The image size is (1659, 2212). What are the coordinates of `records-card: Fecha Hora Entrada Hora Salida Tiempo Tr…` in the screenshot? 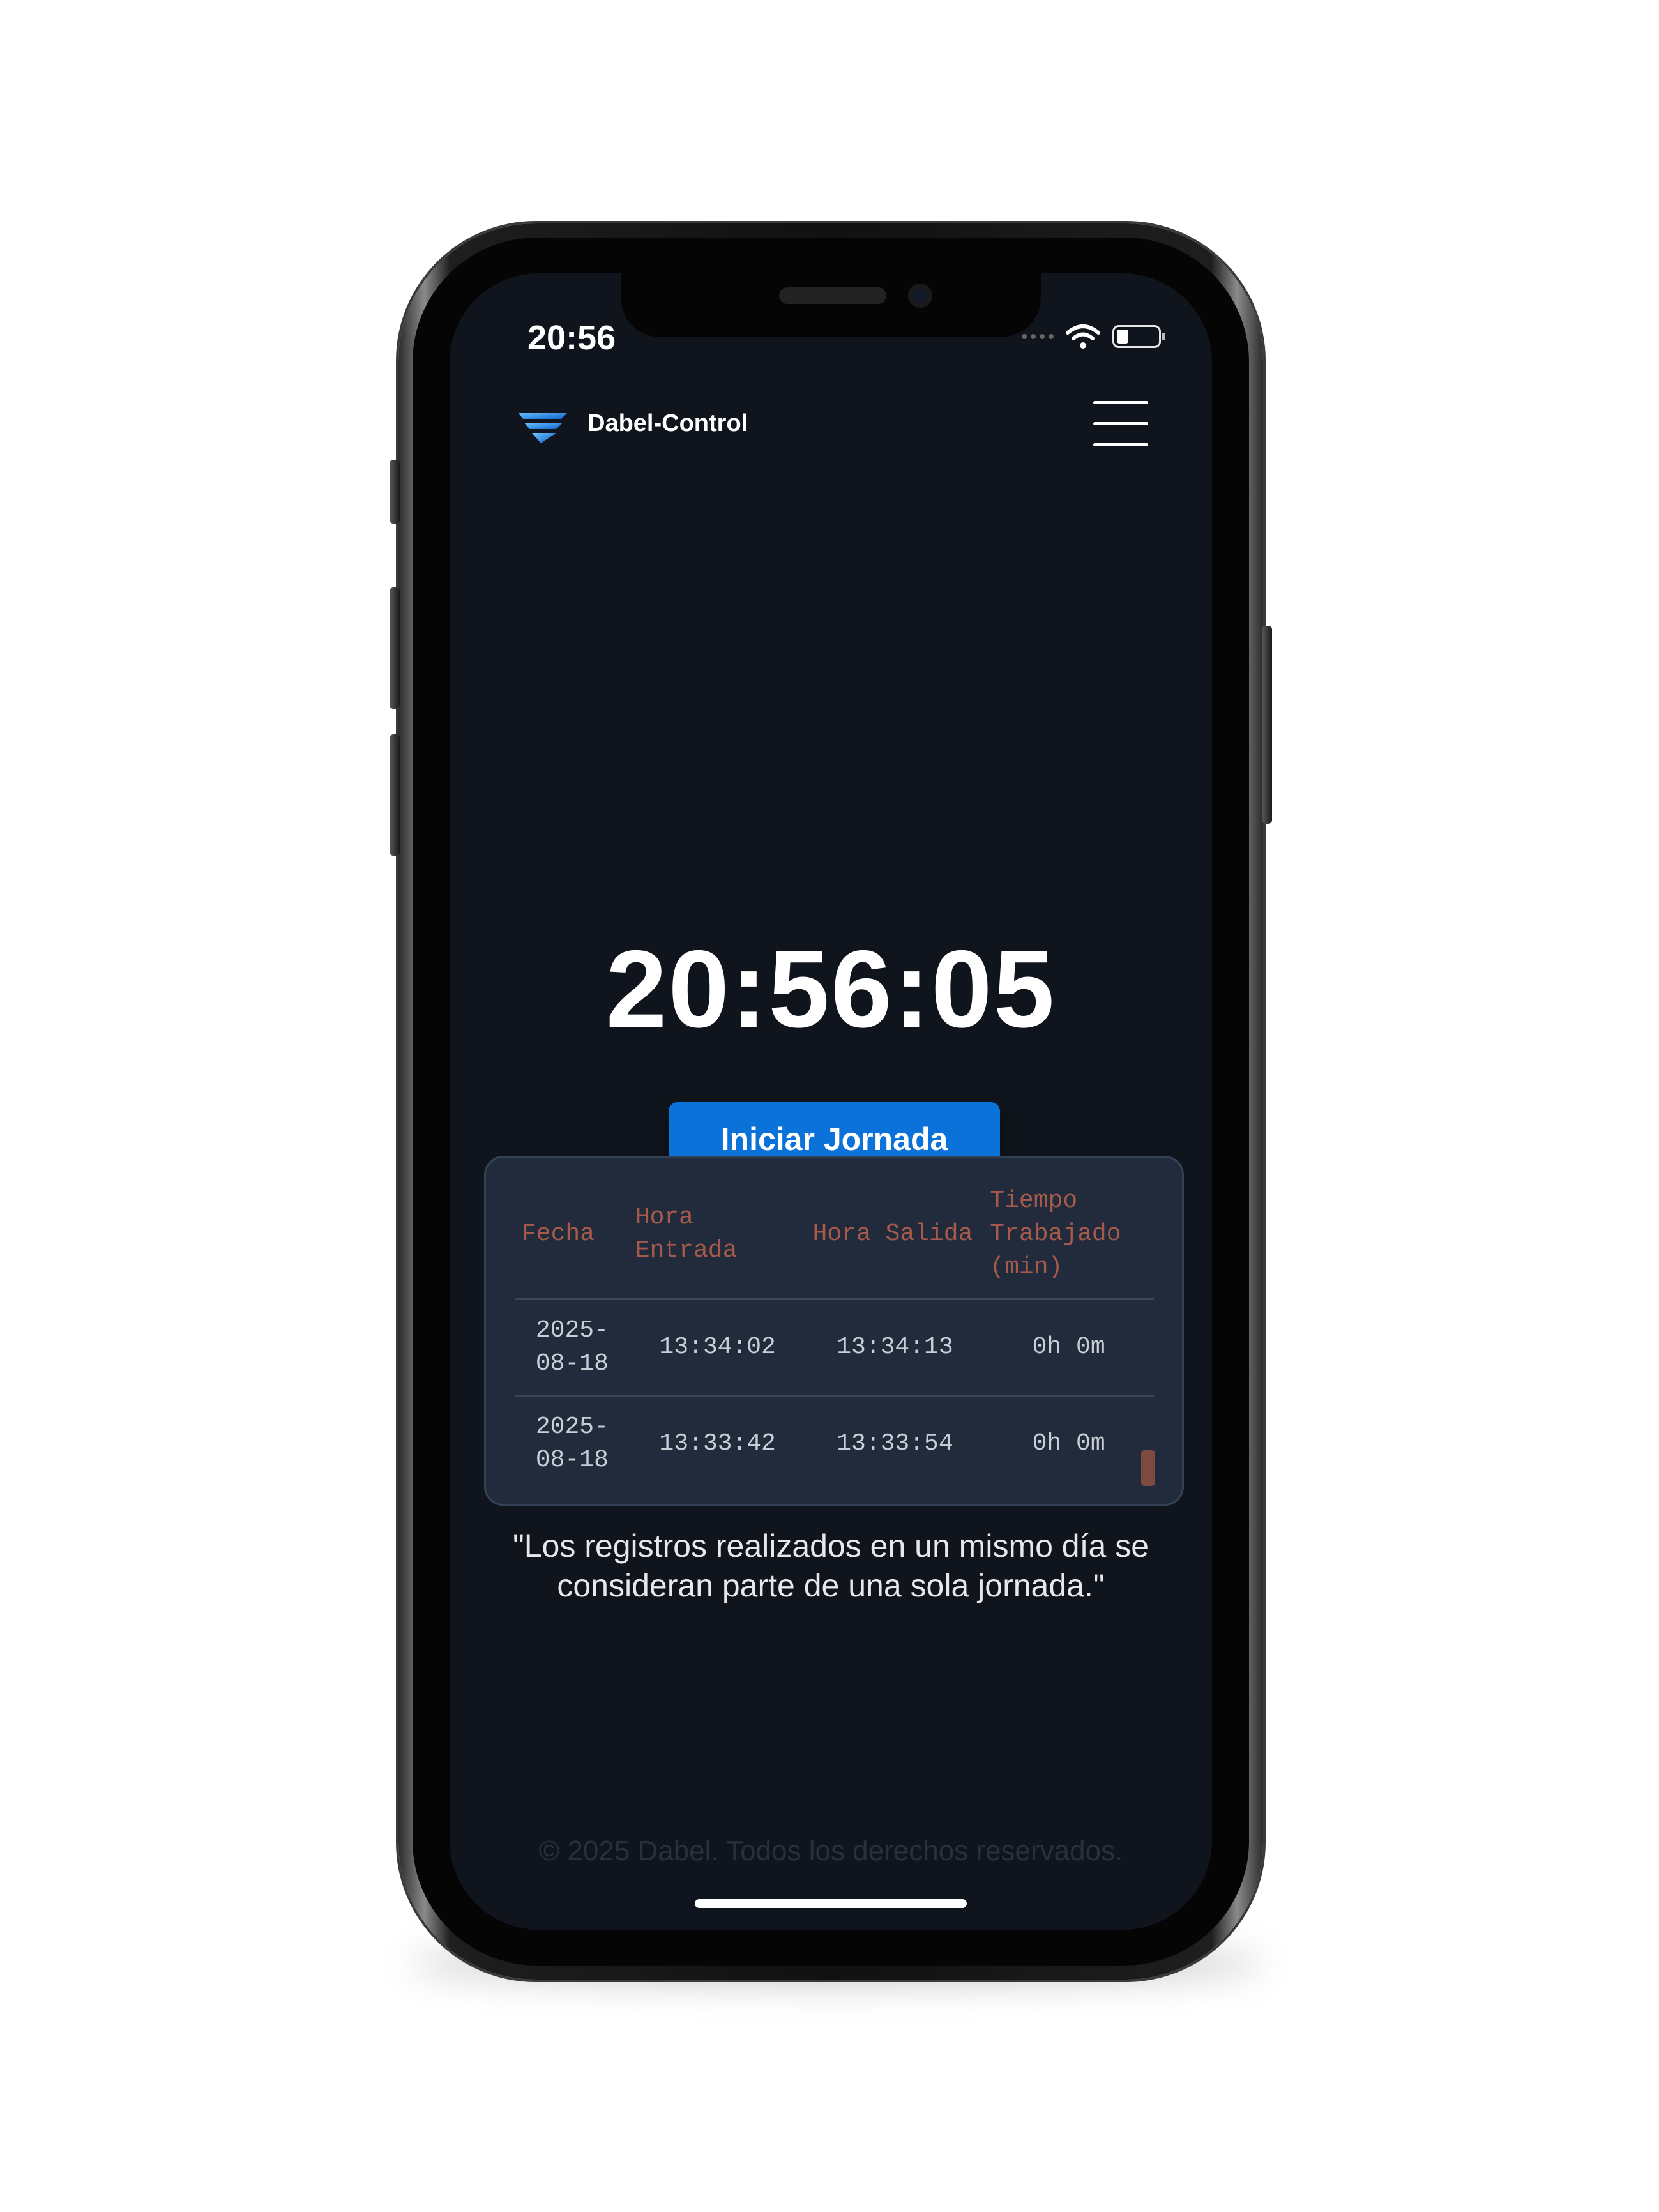 It's located at (834, 1331).